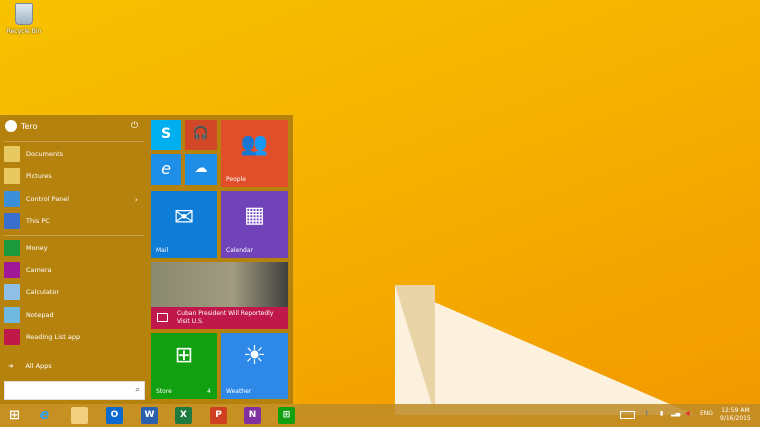  I want to click on store-bag-icon: ⊞, so click(184, 355).